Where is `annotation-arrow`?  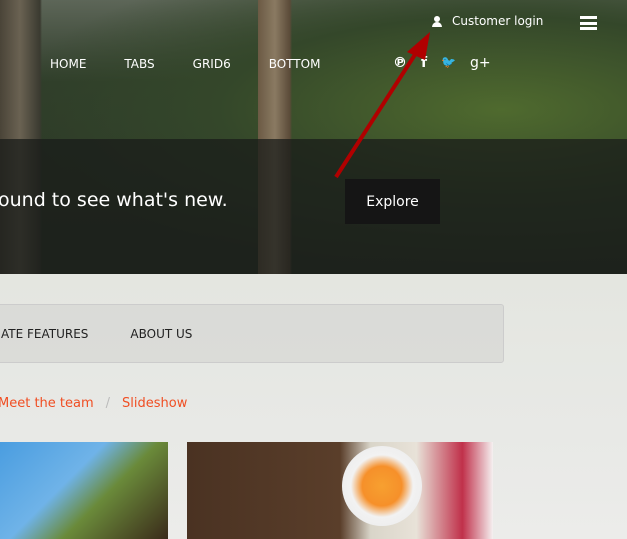
annotation-arrow is located at coordinates (382, 105).